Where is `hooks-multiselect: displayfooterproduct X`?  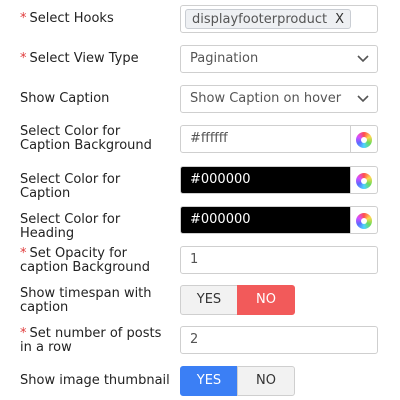 hooks-multiselect: displayfooterproduct X is located at coordinates (279, 19).